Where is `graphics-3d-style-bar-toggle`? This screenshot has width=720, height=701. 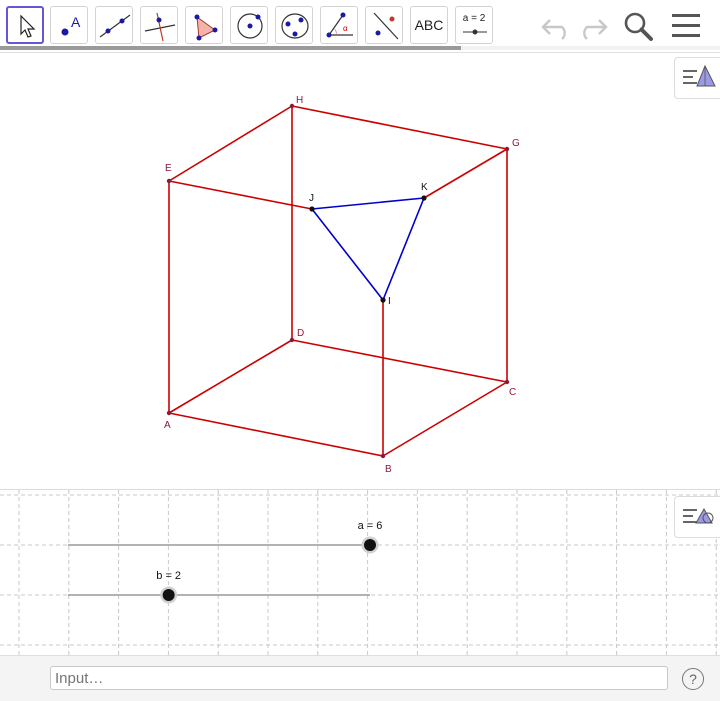
graphics-3d-style-bar-toggle is located at coordinates (697, 78).